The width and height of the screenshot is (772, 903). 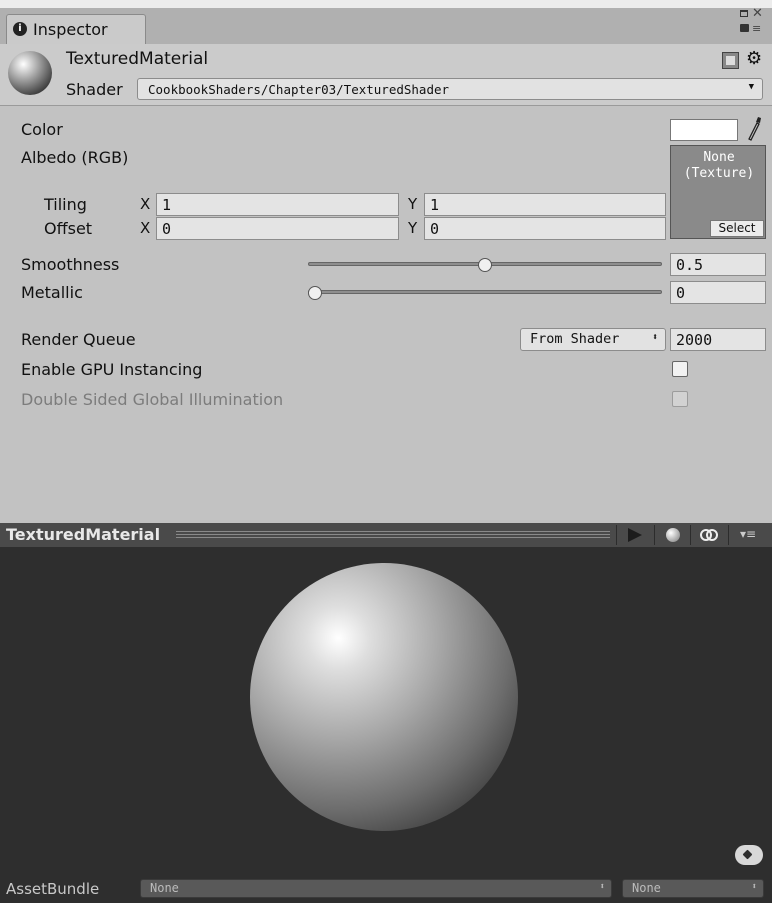 What do you see at coordinates (78, 339) in the screenshot?
I see `render-queue-label: Render Queue` at bounding box center [78, 339].